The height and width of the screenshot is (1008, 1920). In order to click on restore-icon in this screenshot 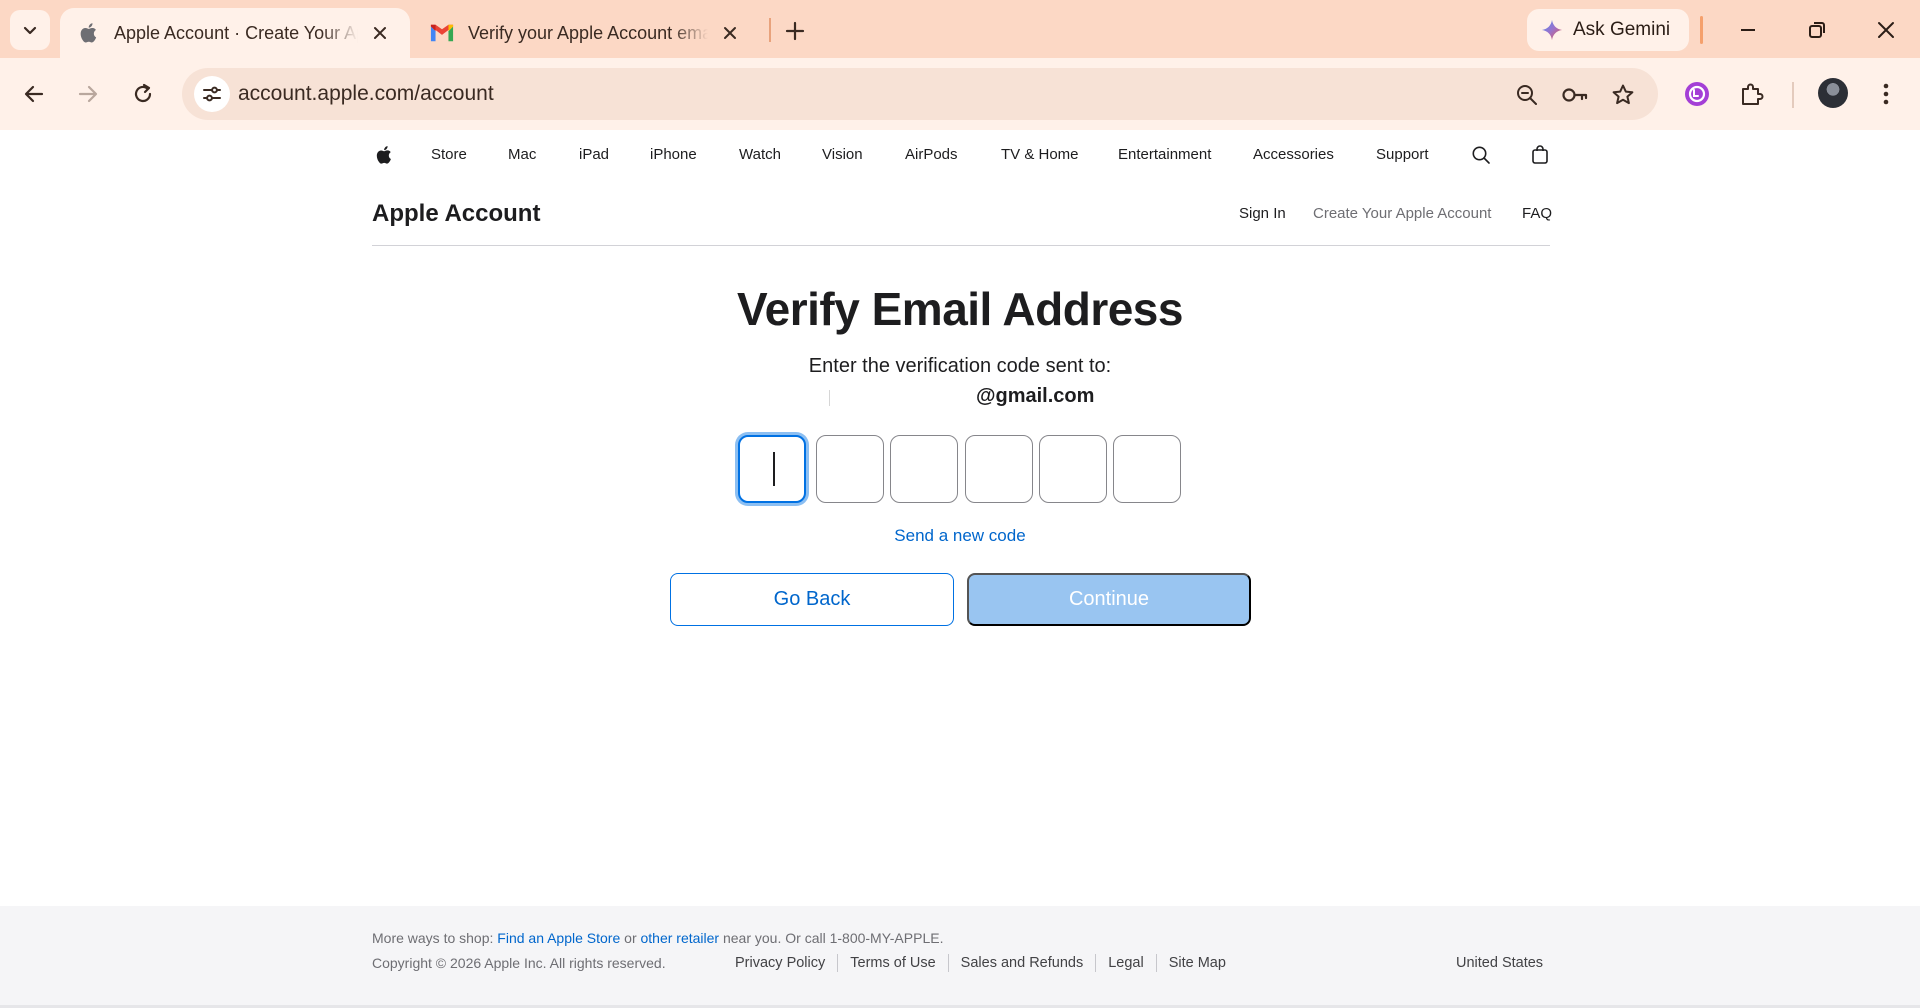, I will do `click(1817, 30)`.